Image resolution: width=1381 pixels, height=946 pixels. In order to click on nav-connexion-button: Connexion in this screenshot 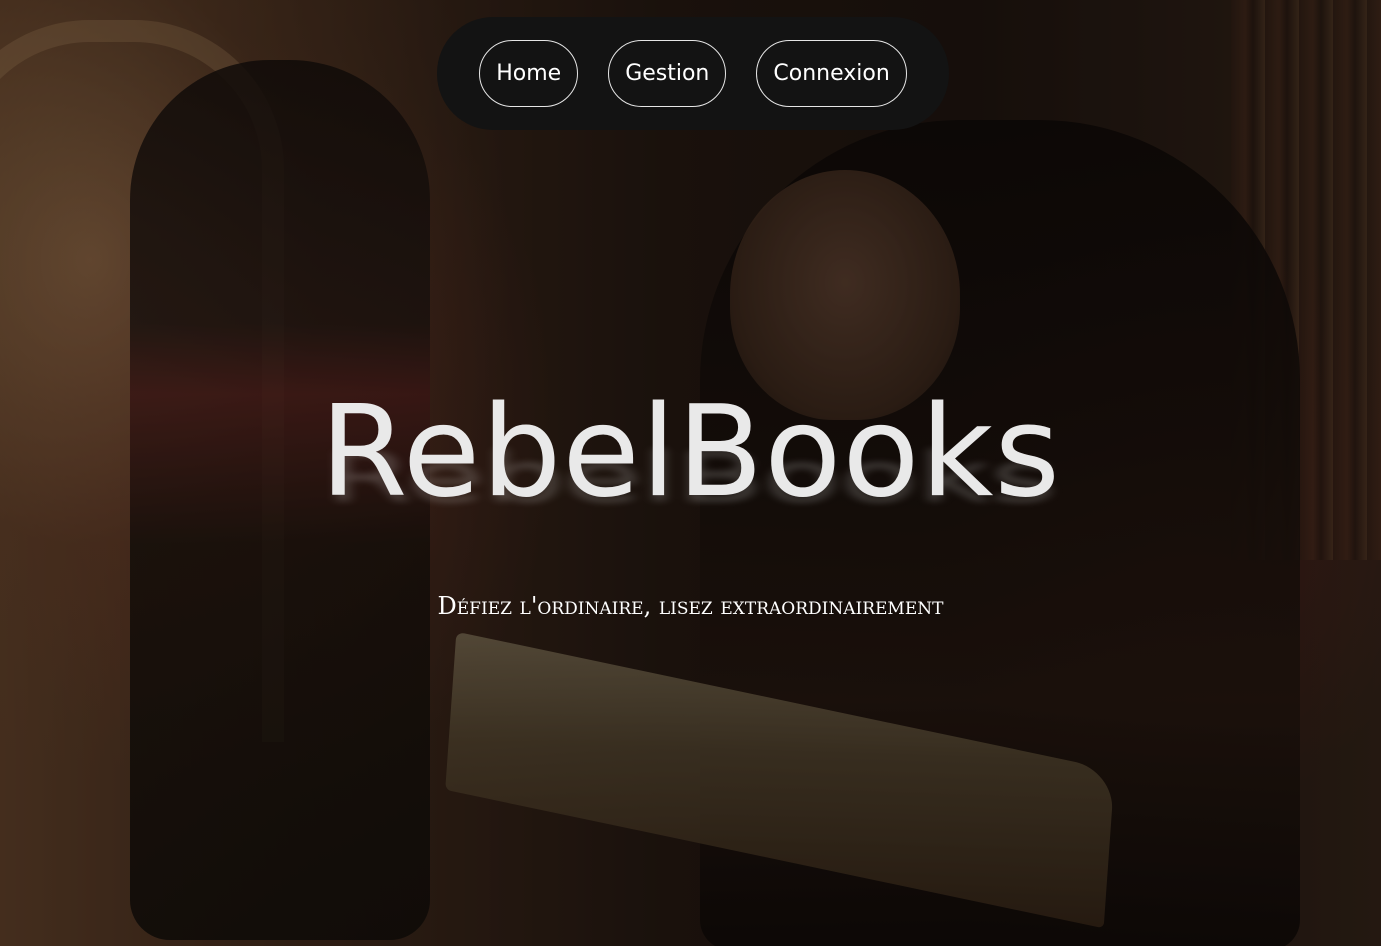, I will do `click(831, 73)`.